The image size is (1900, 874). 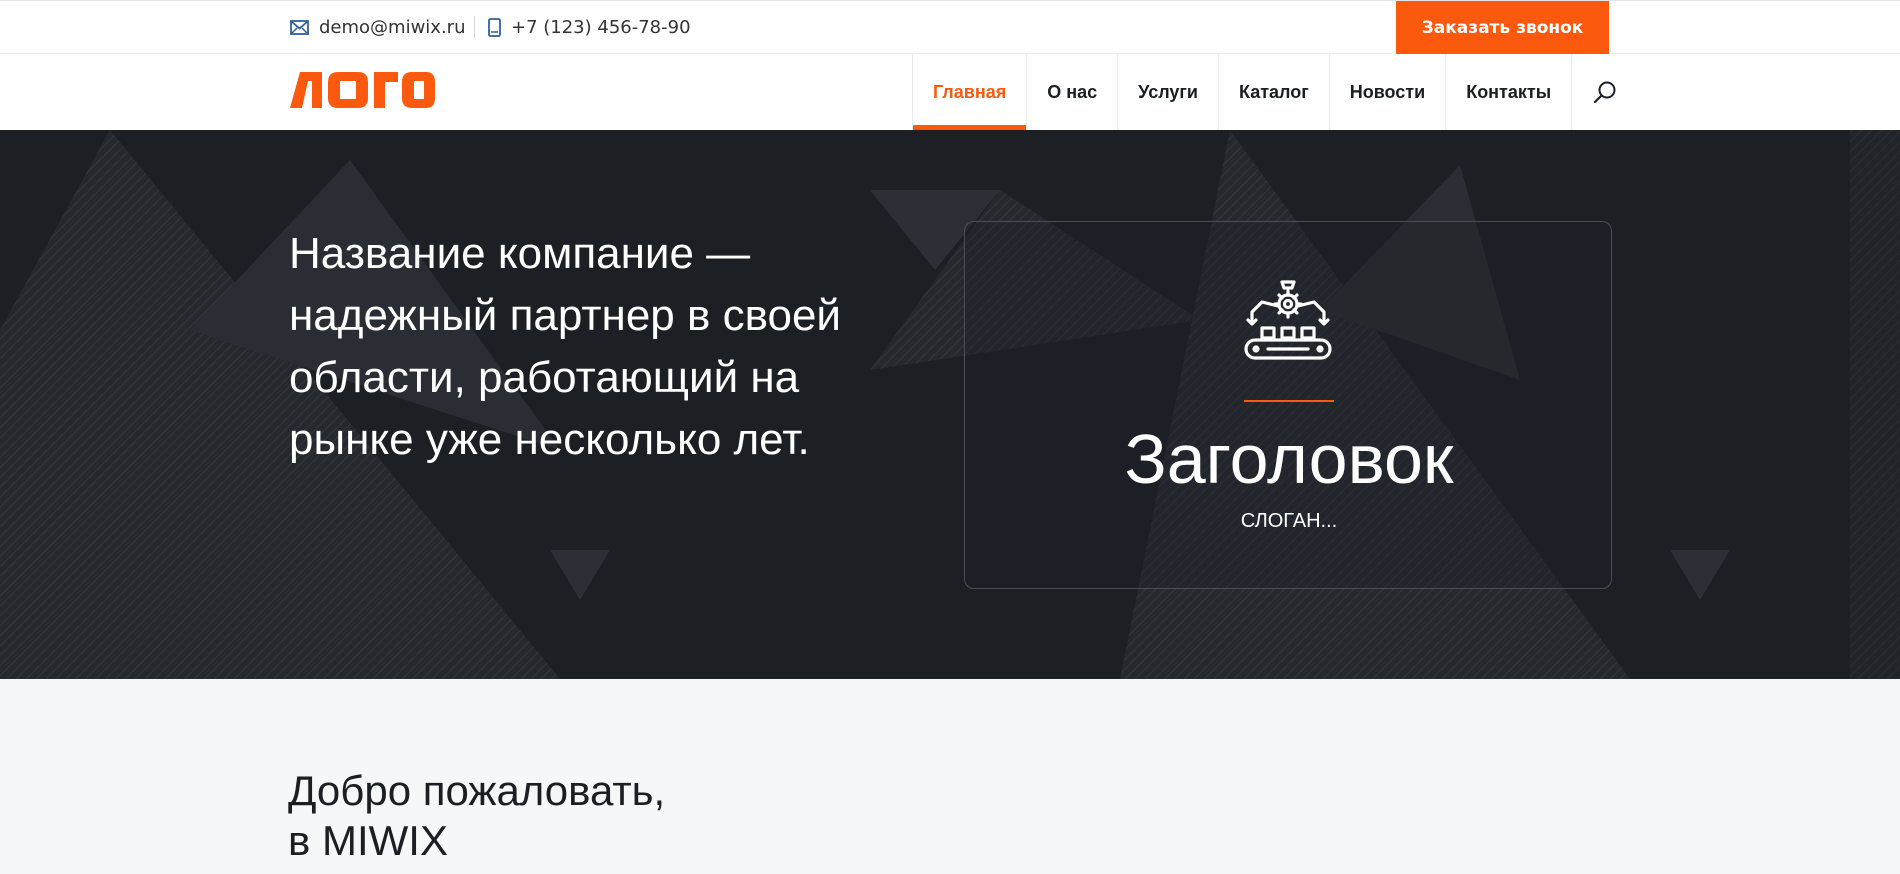 I want to click on welcome-line-1: Добро пожаловать,, so click(x=477, y=790).